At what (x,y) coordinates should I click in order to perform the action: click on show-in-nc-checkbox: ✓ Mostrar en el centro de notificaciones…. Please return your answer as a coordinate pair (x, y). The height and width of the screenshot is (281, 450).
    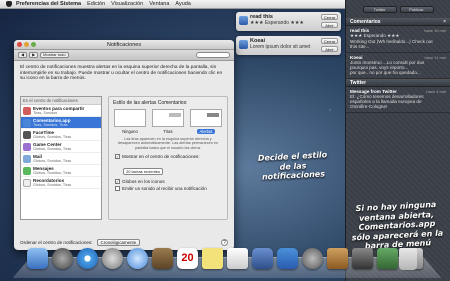
    Looking at the image, I should click on (168, 156).